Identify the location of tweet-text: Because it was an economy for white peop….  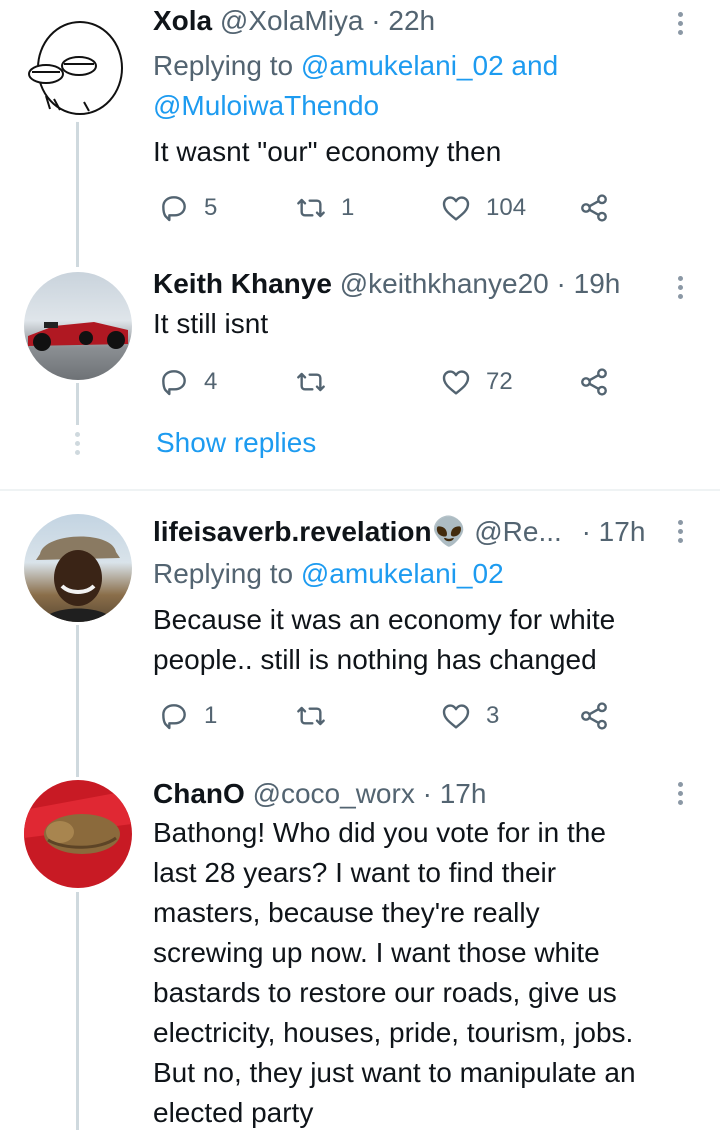
(384, 639).